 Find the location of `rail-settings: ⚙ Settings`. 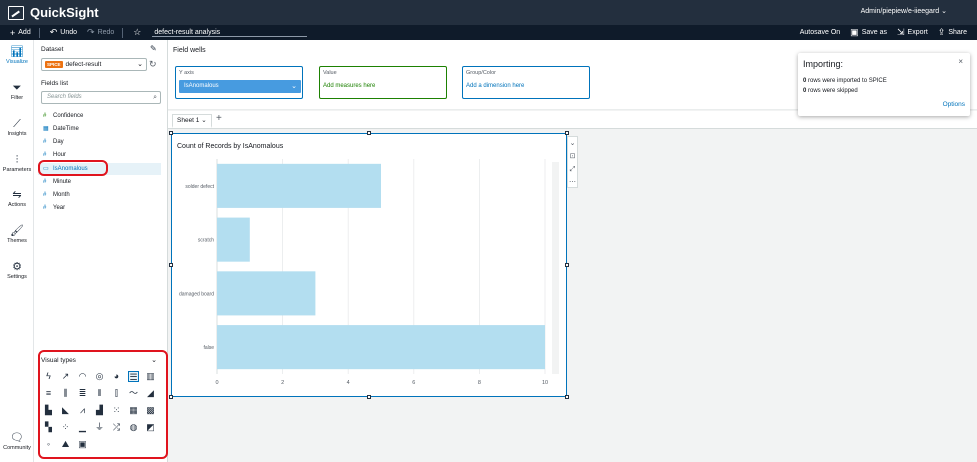

rail-settings: ⚙ Settings is located at coordinates (17, 270).